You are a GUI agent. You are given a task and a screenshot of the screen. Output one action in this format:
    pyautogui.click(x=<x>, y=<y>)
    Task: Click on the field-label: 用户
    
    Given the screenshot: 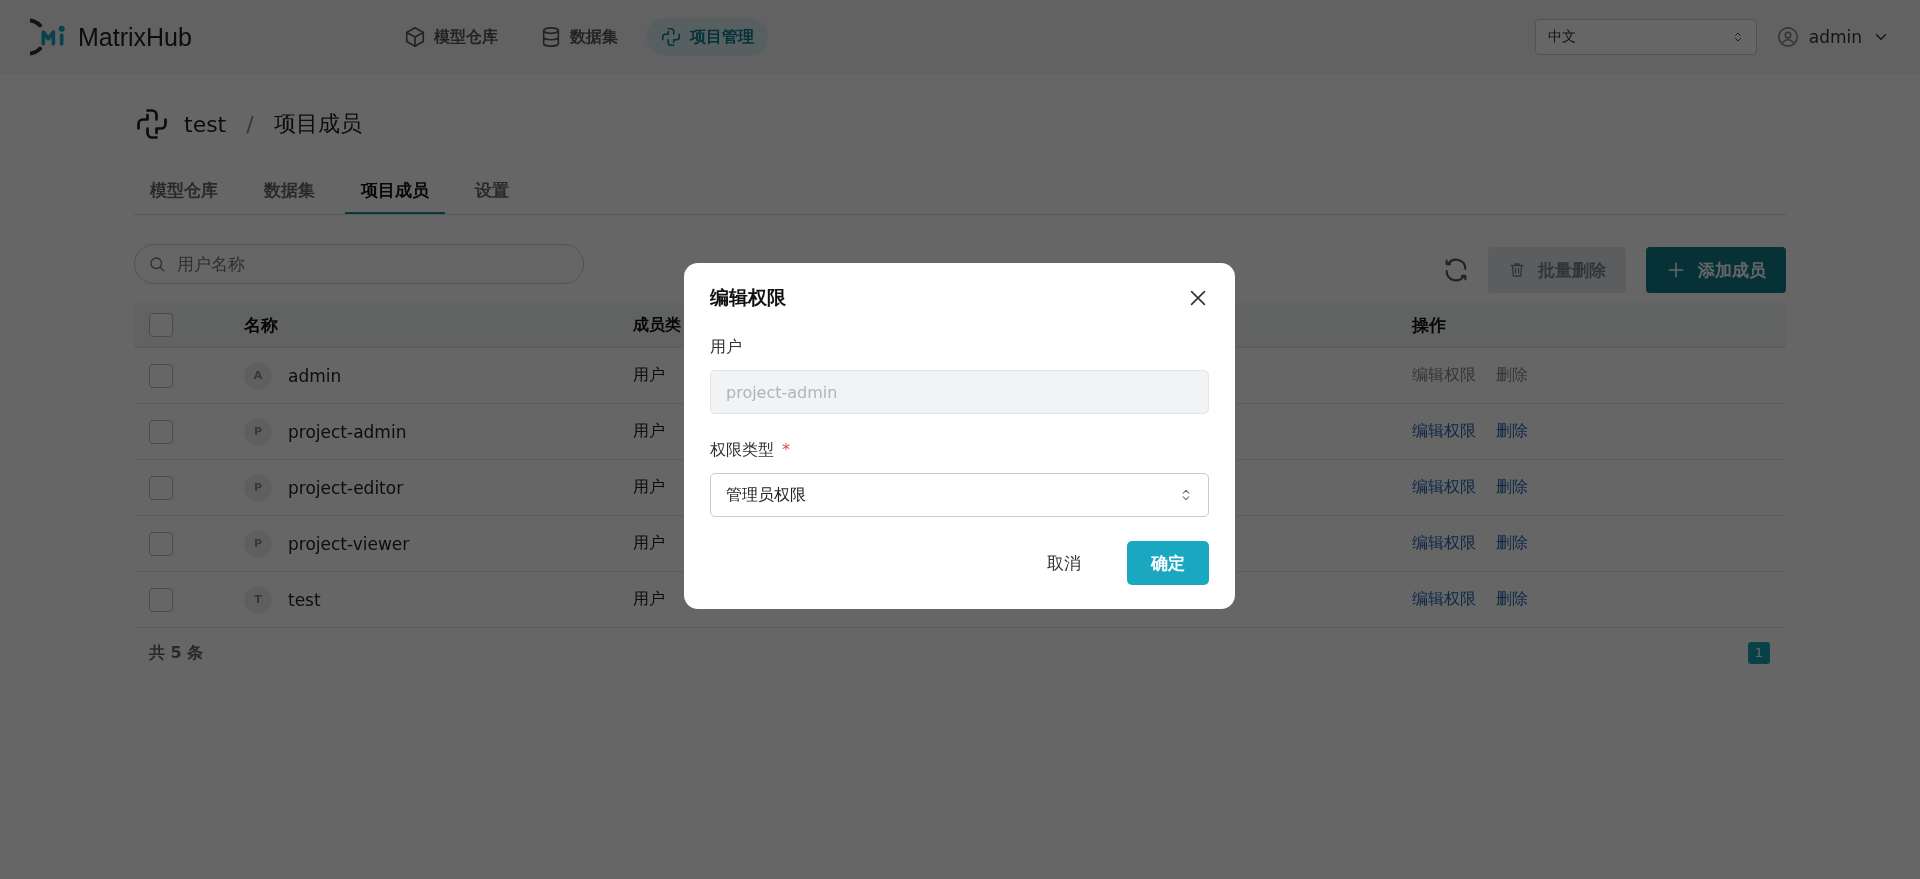 What is the action you would take?
    pyautogui.click(x=726, y=347)
    